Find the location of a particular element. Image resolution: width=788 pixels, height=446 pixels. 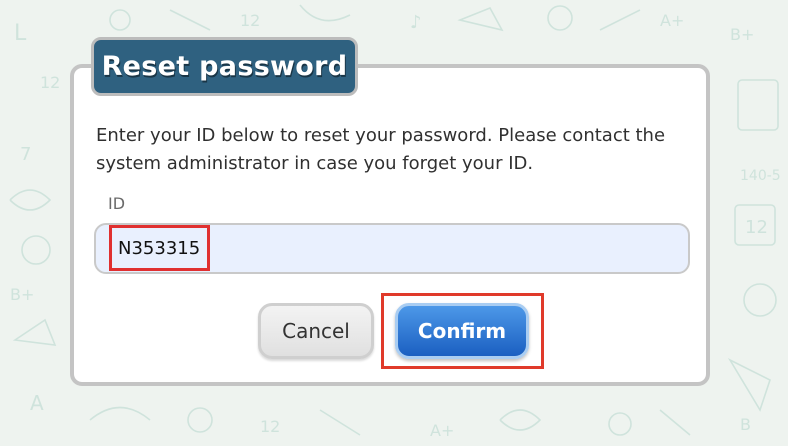

dialog-title-tab: Reset password is located at coordinates (224, 66).